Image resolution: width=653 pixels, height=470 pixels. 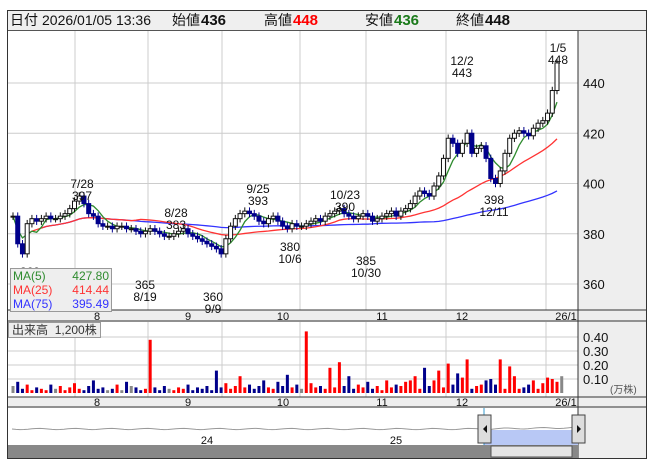 I want to click on annotation-label: 397, so click(x=82, y=196).